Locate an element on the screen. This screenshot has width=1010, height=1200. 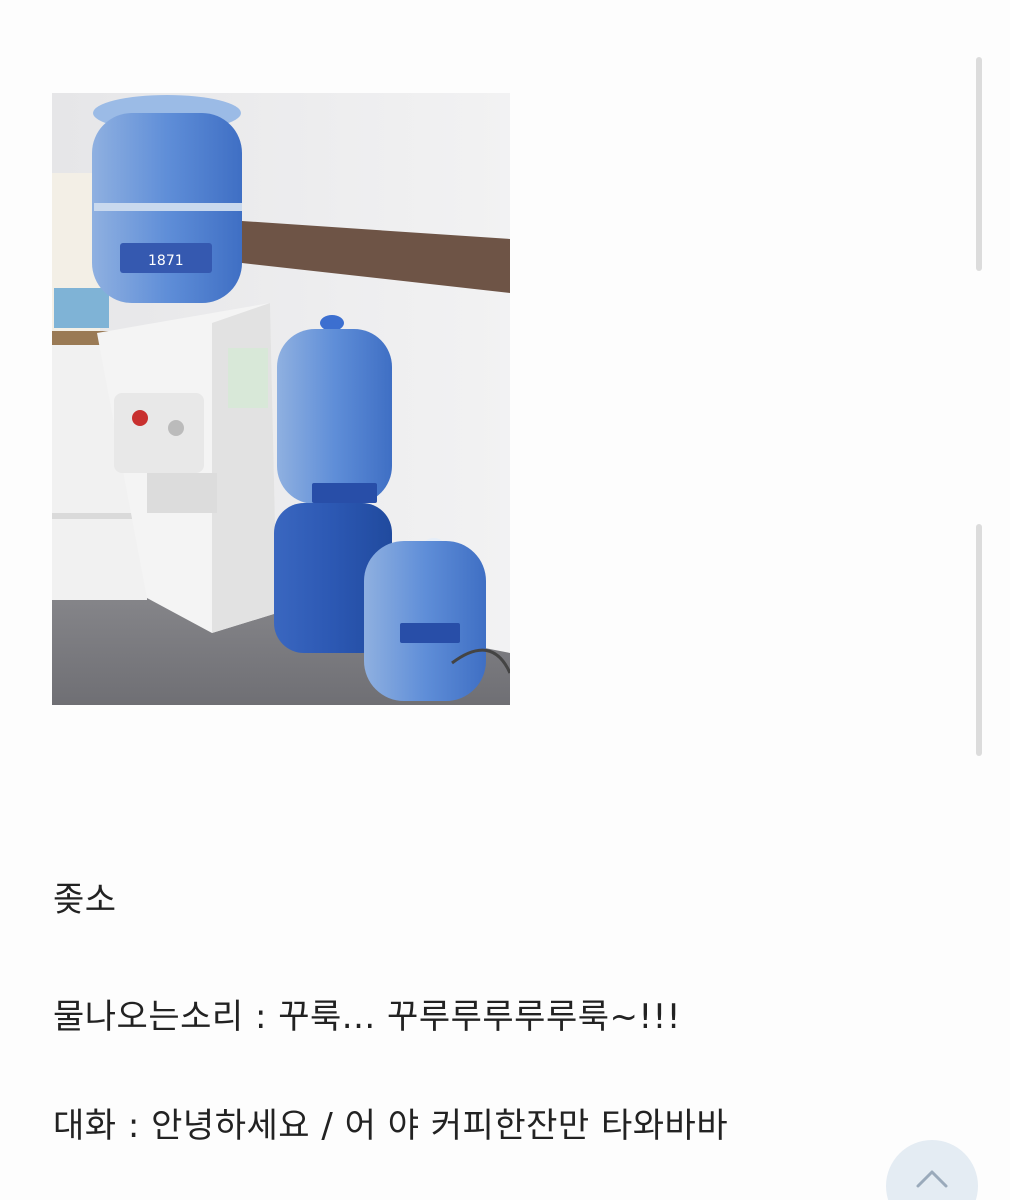
post-text-line-2: 물나오는소리 : 꾸룩... 꾸루루루루루룩~!!! is located at coordinates (367, 1017).